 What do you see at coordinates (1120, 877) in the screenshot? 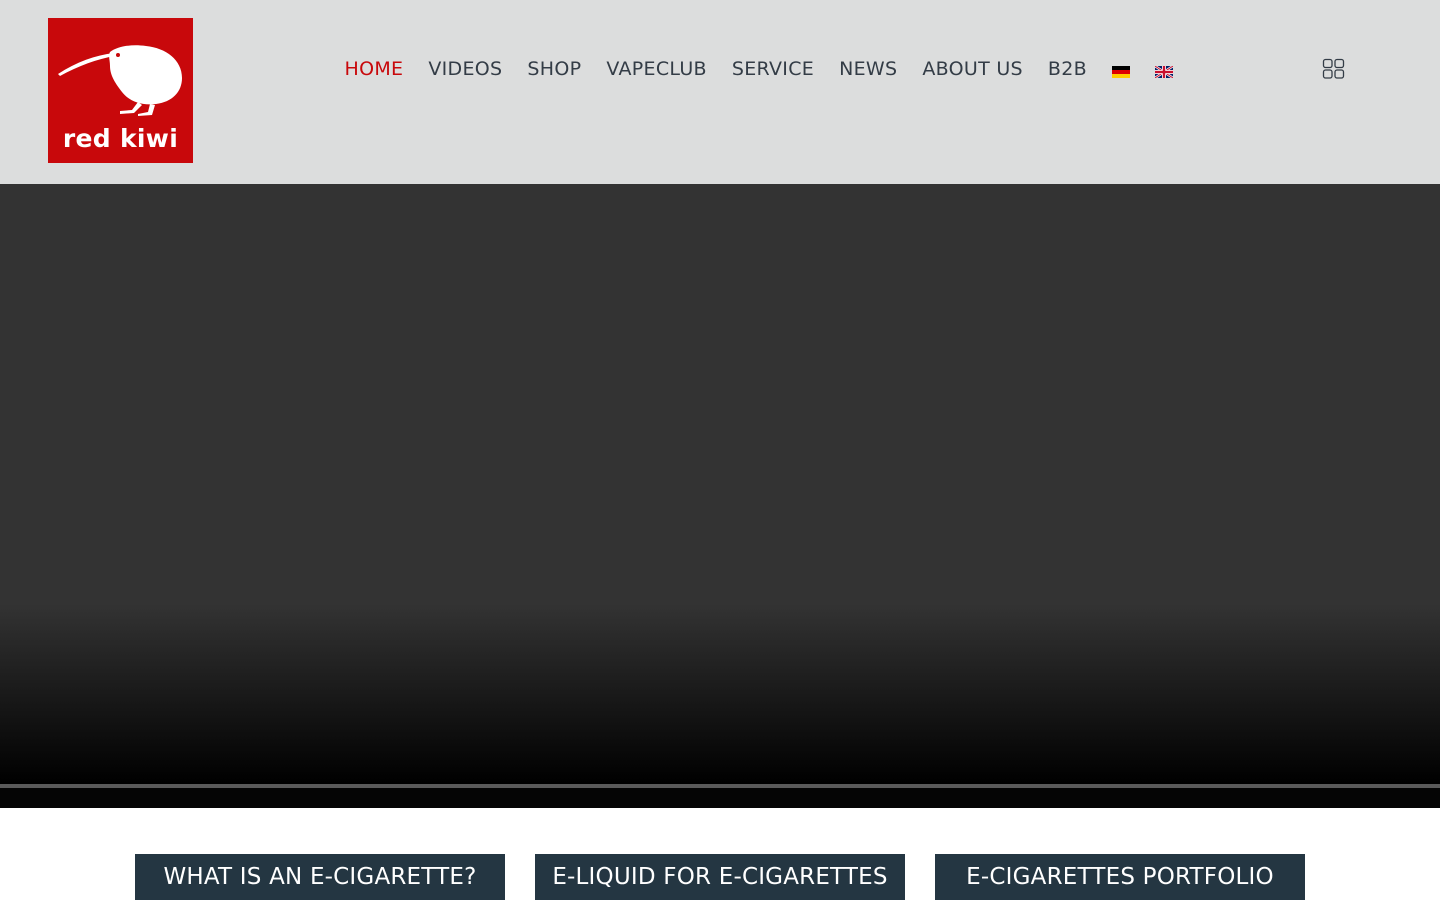
I see `card-portfolio: E-CIGARETTES PORTFOLIO` at bounding box center [1120, 877].